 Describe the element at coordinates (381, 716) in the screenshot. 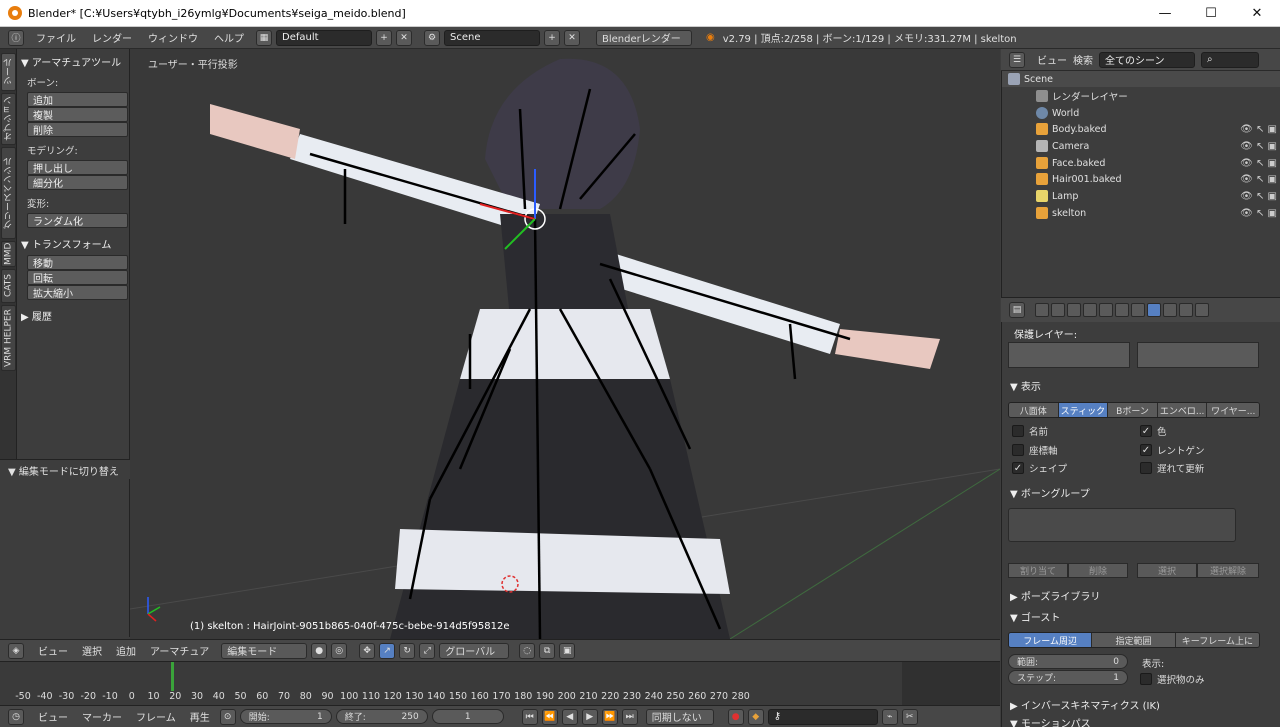

I see `end-frame-field: 終了: 250` at that location.